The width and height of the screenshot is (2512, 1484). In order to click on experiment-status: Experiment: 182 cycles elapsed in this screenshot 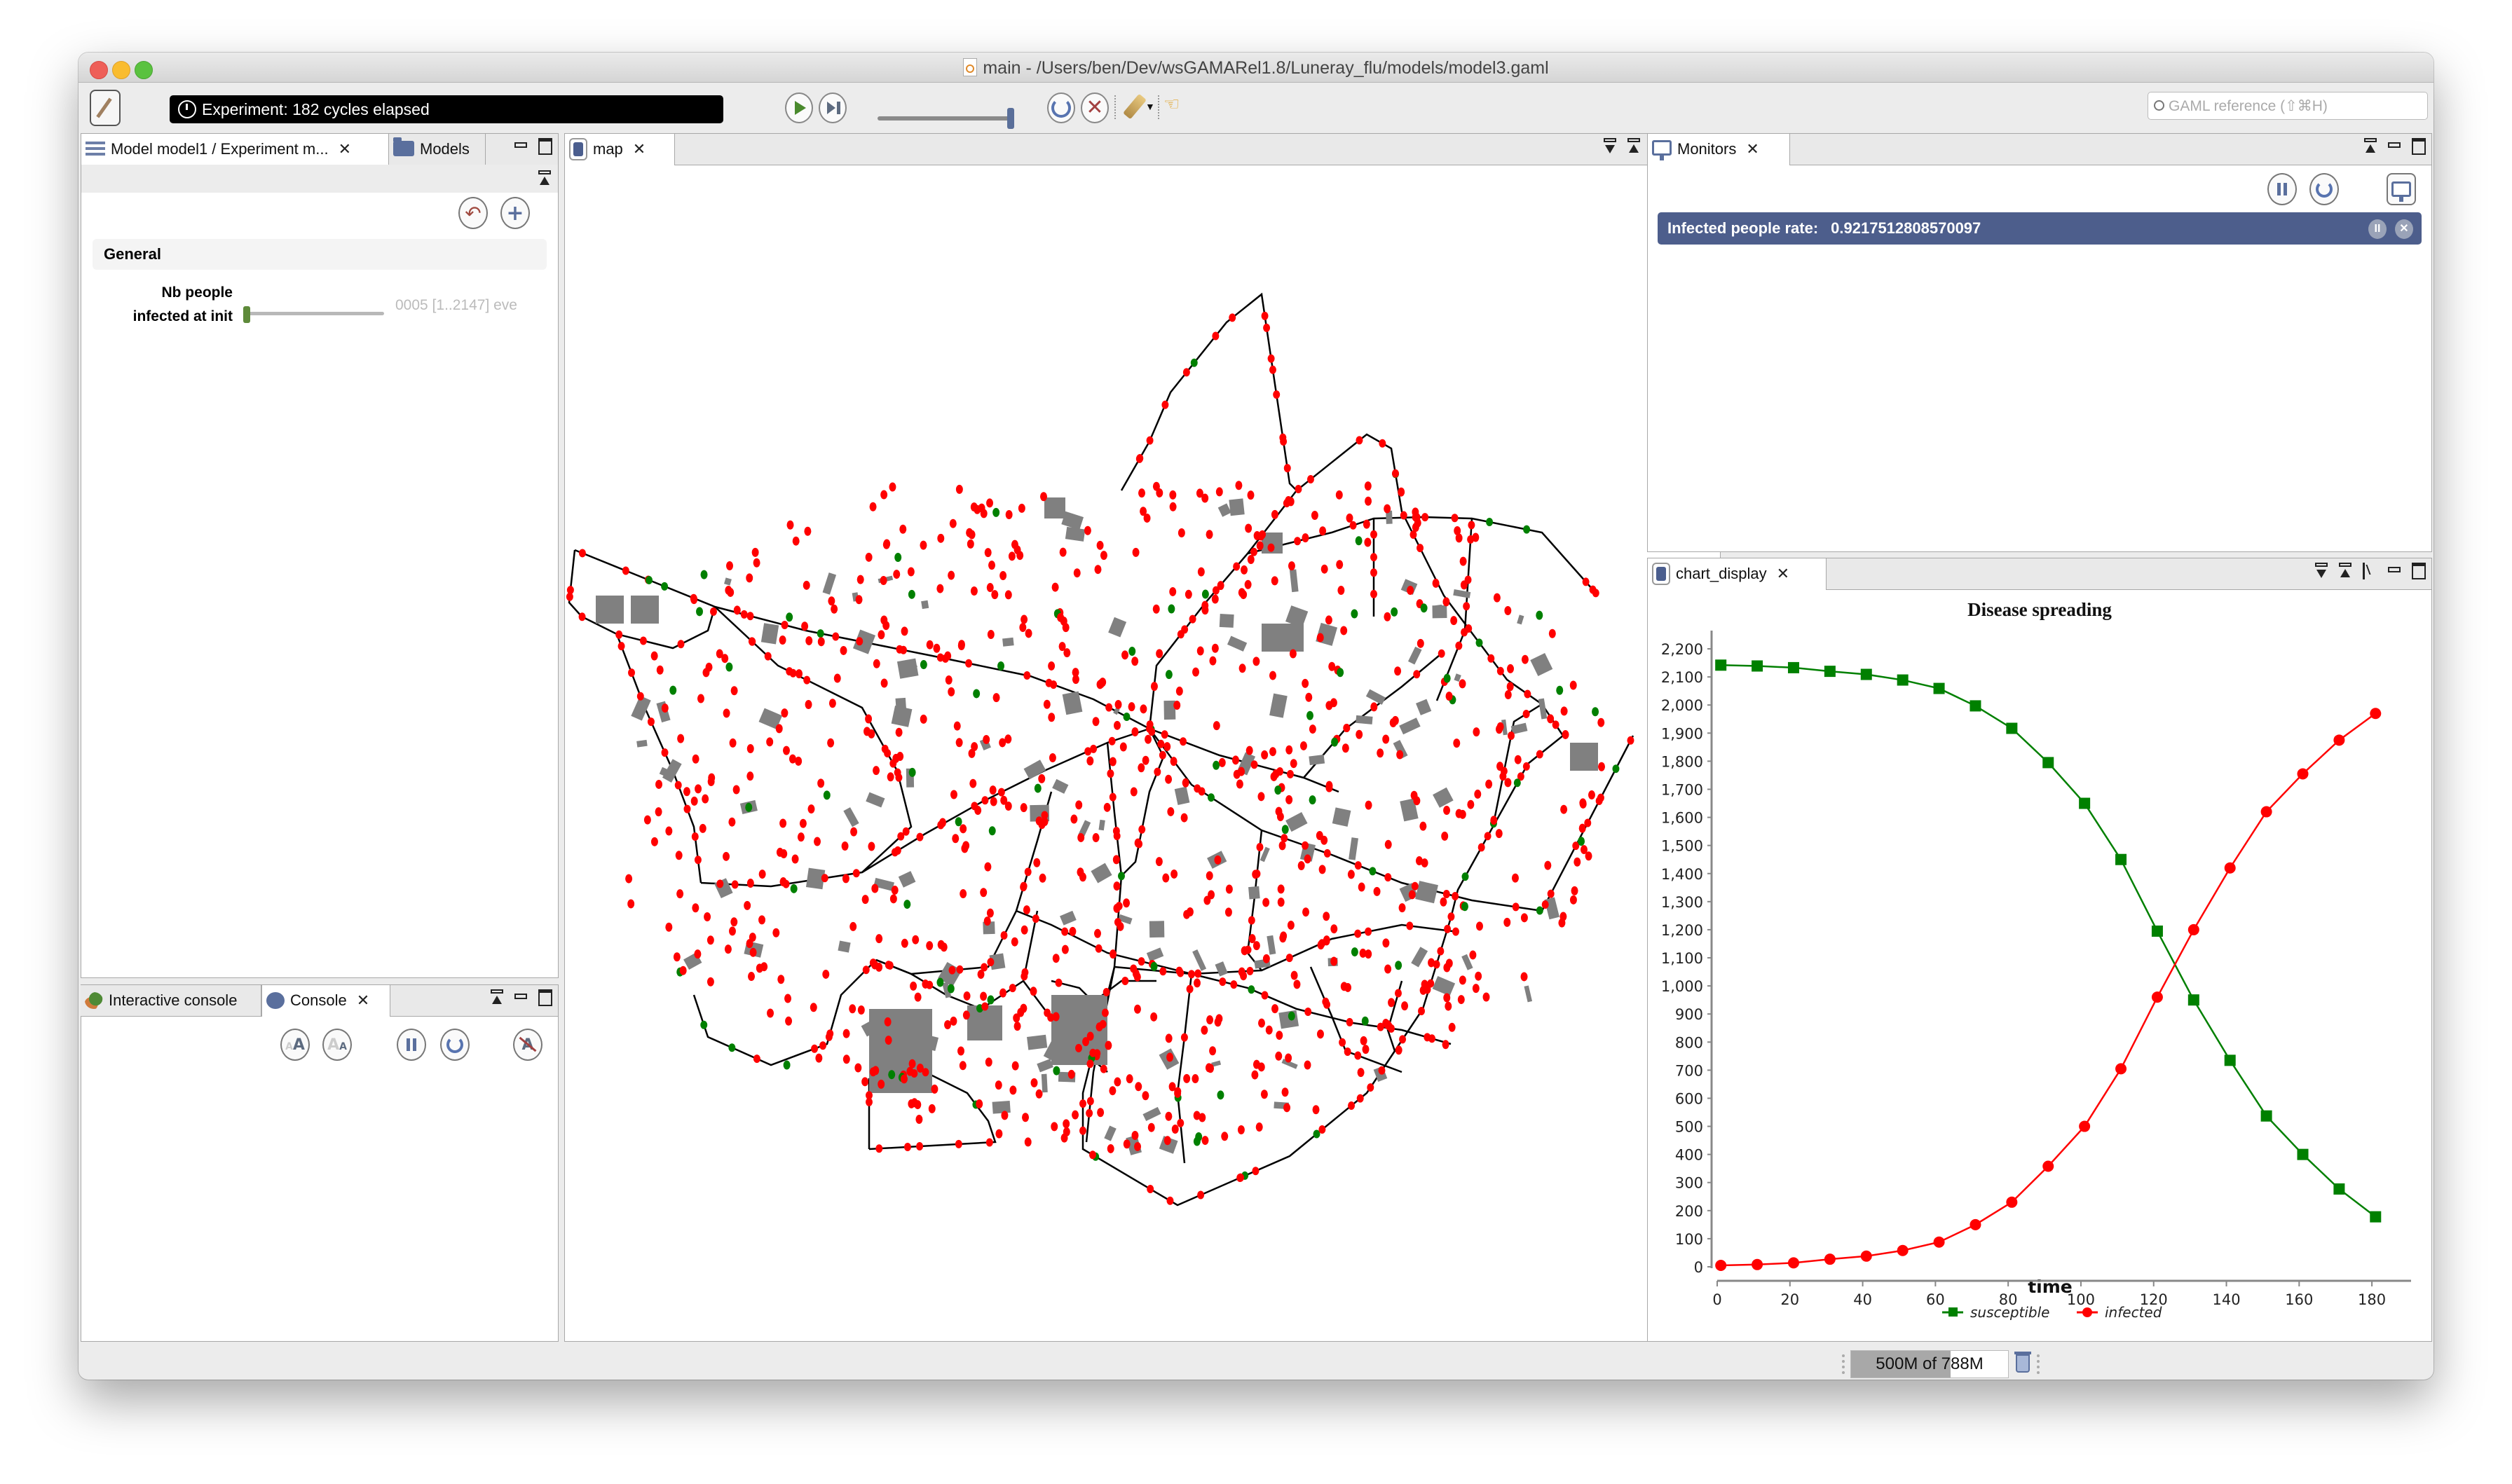, I will do `click(446, 109)`.